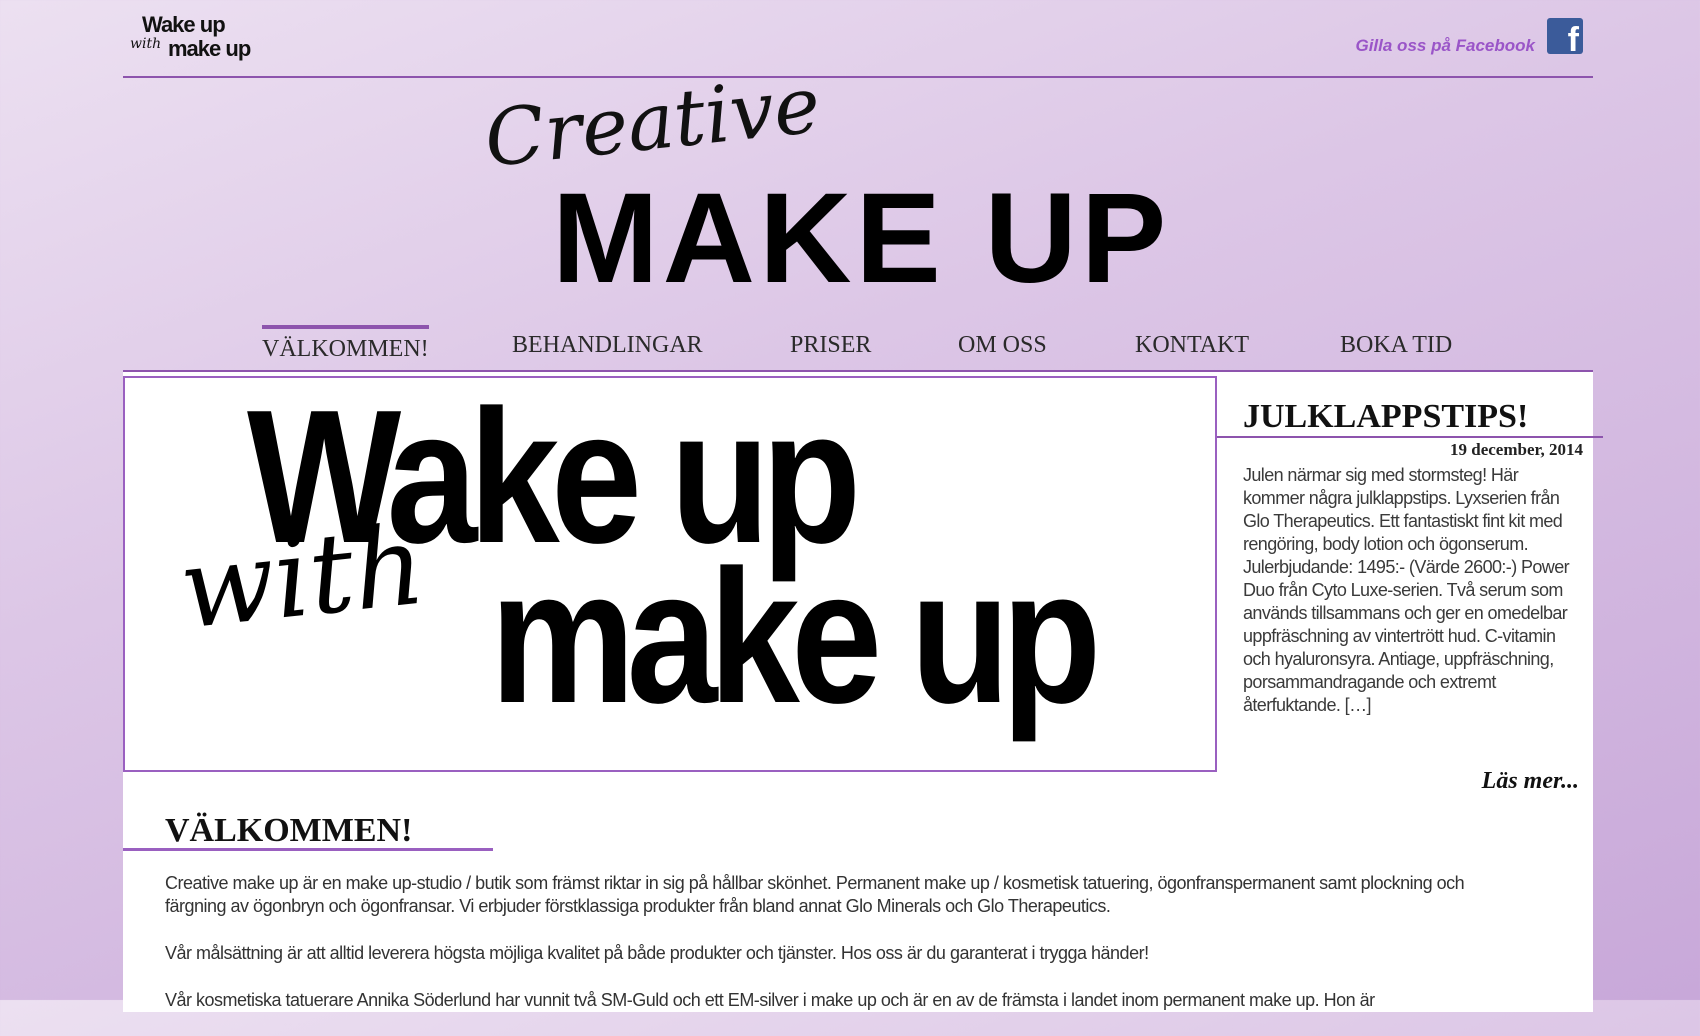 The image size is (1700, 1036). What do you see at coordinates (861, 238) in the screenshot?
I see `hero-makeup-text: MAKE UP` at bounding box center [861, 238].